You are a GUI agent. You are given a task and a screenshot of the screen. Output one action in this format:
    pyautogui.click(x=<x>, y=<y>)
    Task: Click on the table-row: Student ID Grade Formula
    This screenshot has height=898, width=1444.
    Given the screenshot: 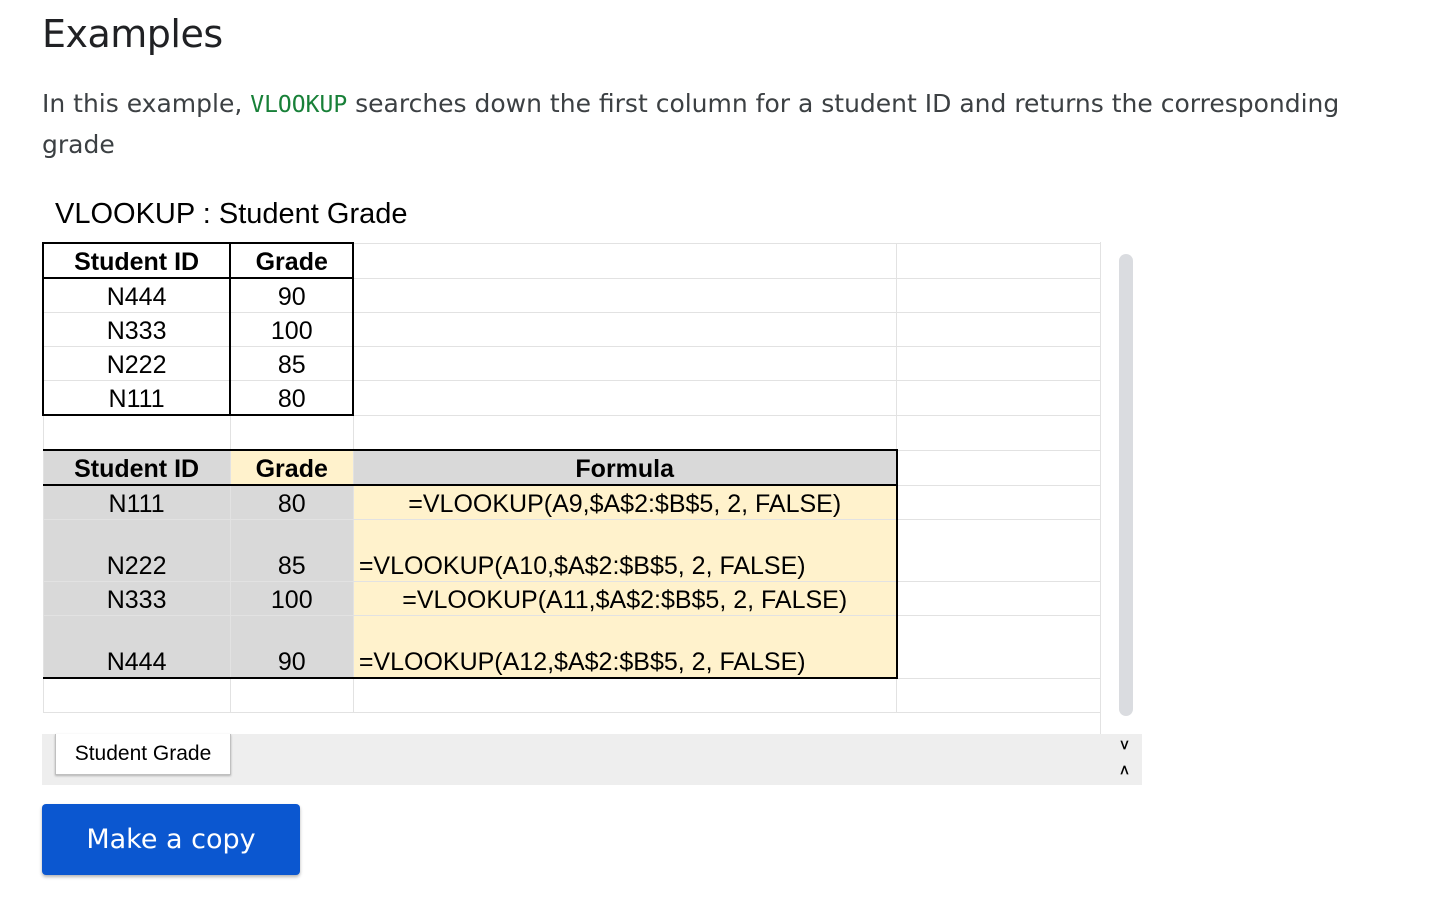 What is the action you would take?
    pyautogui.click(x=592, y=467)
    